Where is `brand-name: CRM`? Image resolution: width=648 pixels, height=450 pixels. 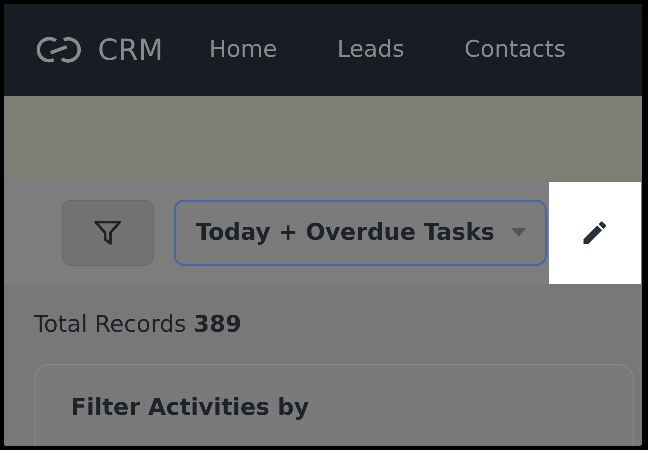
brand-name: CRM is located at coordinates (131, 50).